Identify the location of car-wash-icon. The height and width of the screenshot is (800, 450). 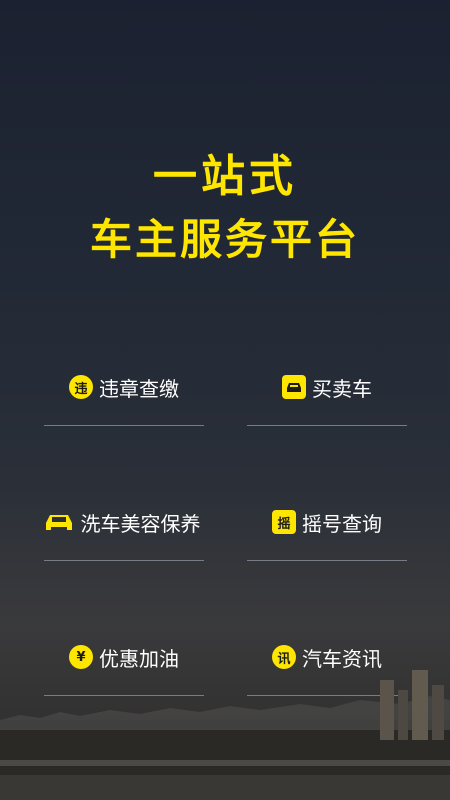
(59, 522).